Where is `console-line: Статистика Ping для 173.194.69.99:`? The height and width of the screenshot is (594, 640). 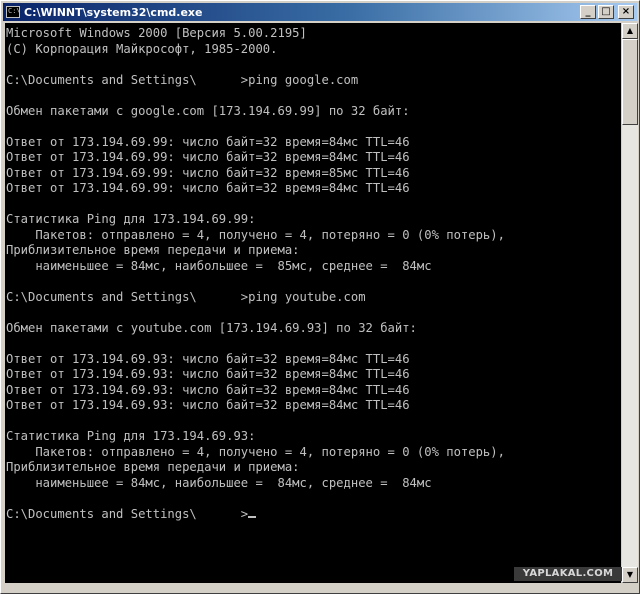
console-line: Статистика Ping для 173.194.69.99: is located at coordinates (131, 219).